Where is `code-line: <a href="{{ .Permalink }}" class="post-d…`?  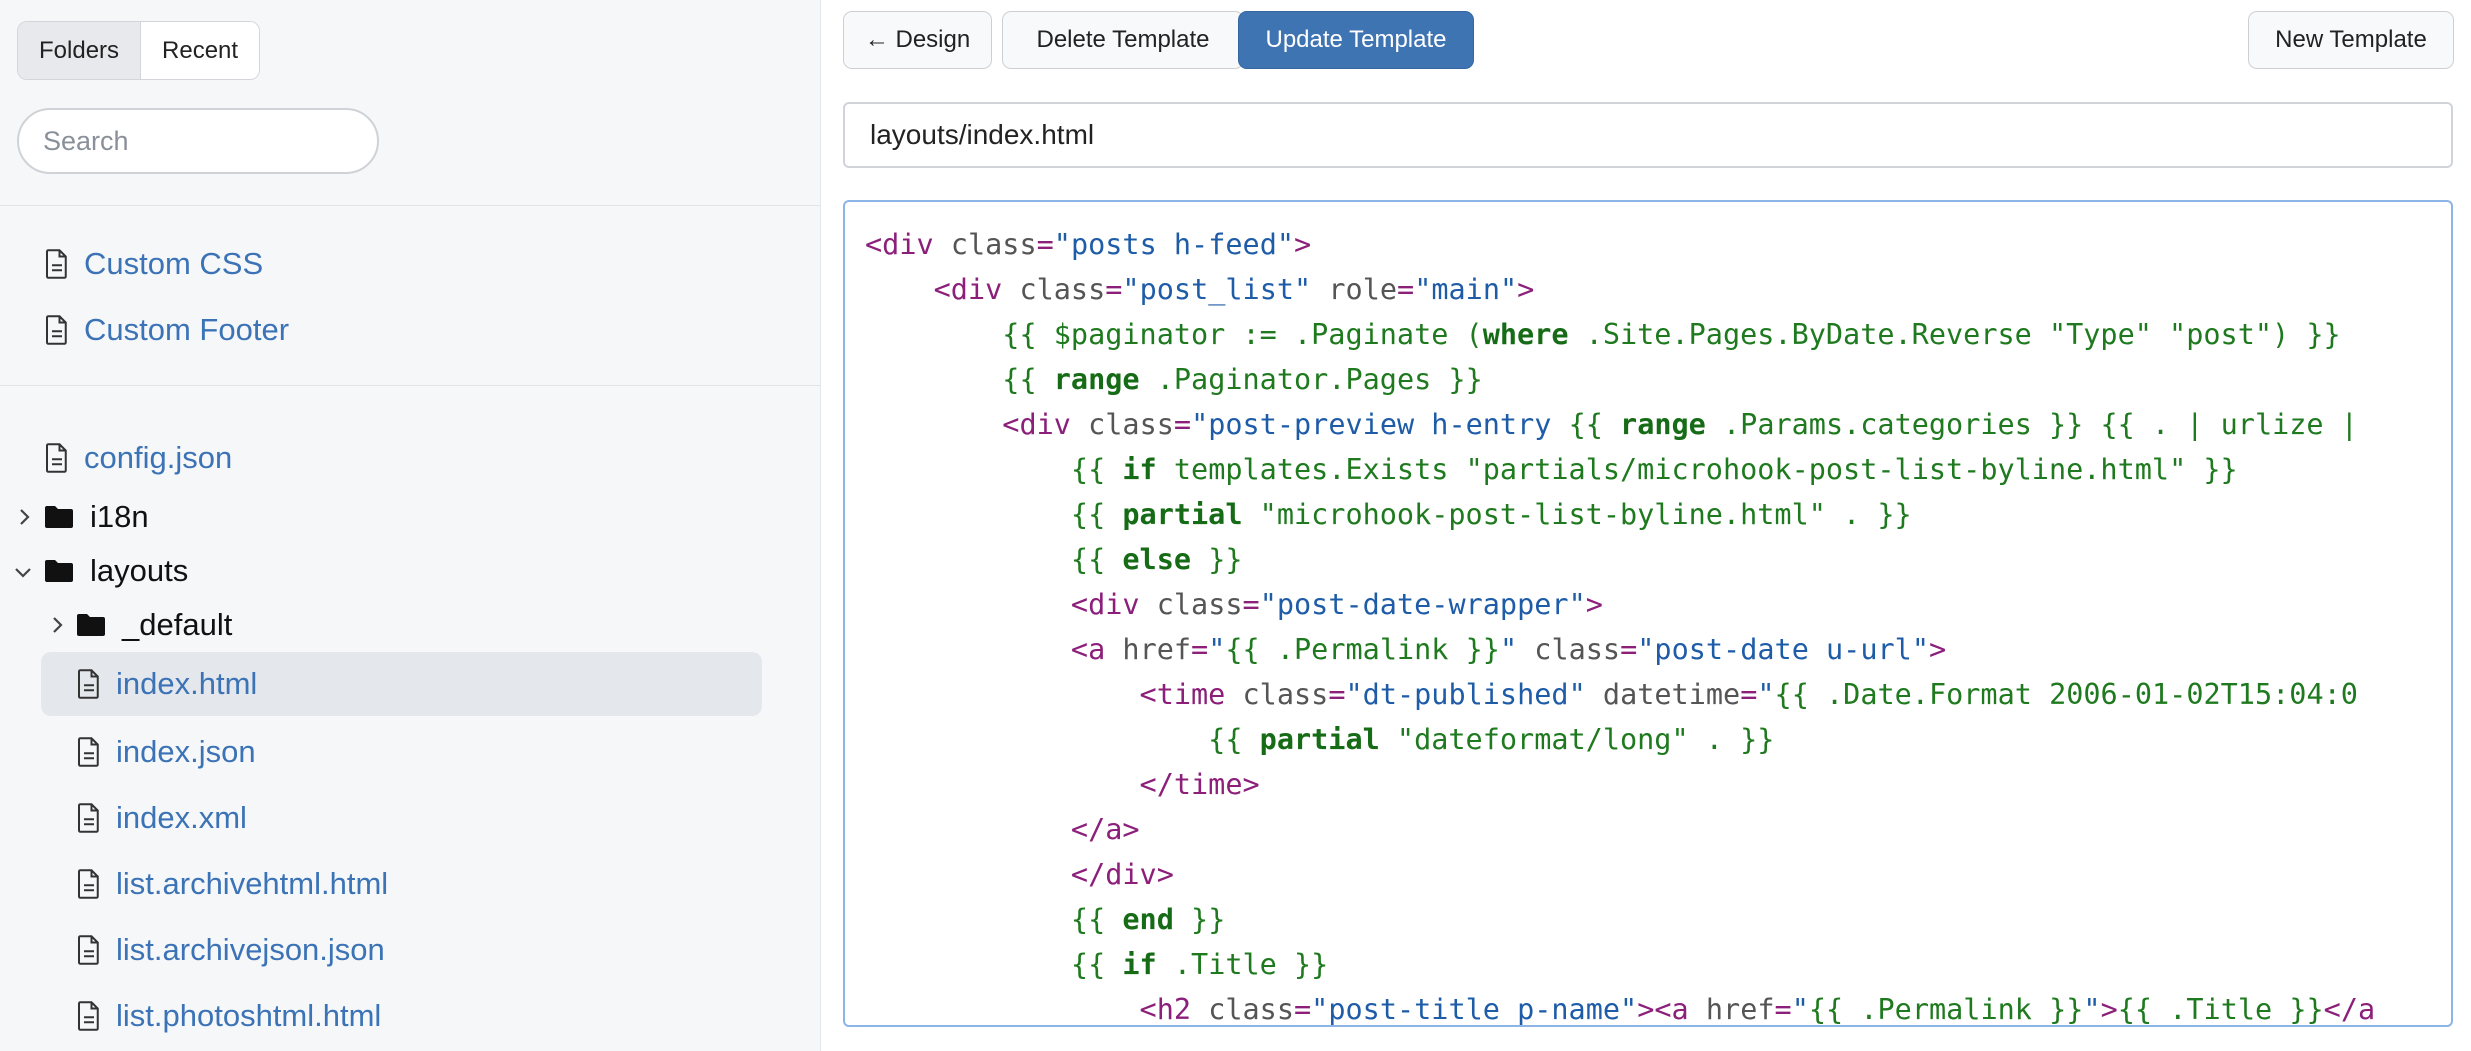
code-line: <a href="{{ .Permalink }}" class="post-d… is located at coordinates (1620, 649).